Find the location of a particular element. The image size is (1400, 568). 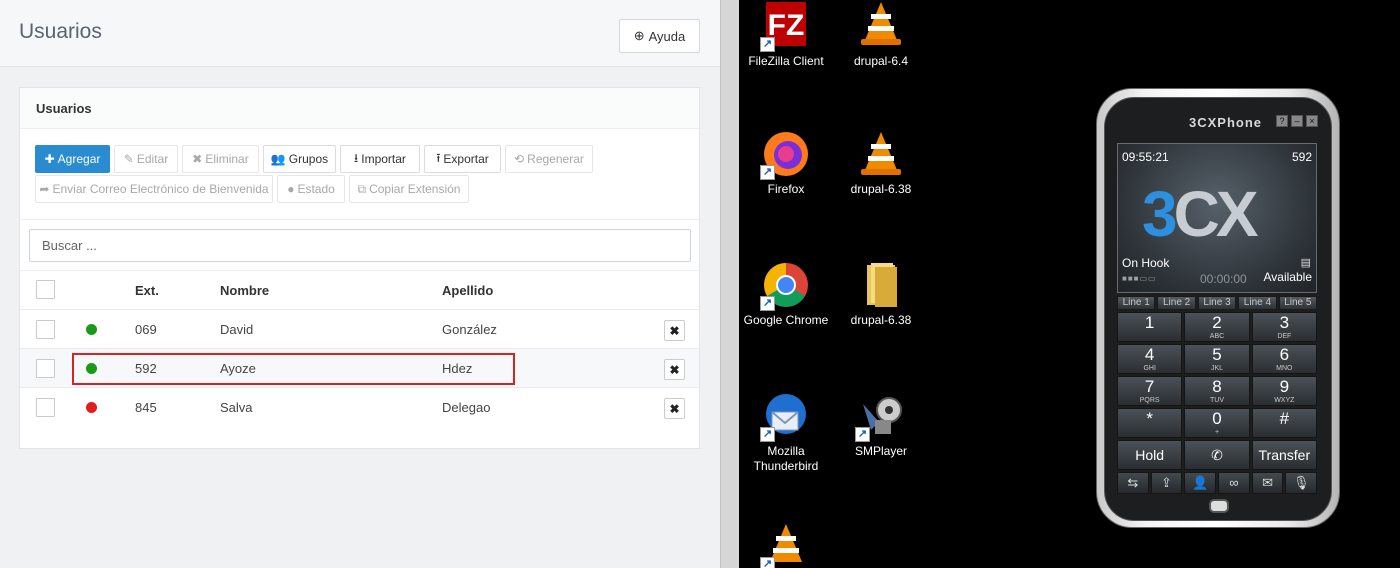

desktop-icon-chrome: ↗ Google Chrome is located at coordinates (786, 294).